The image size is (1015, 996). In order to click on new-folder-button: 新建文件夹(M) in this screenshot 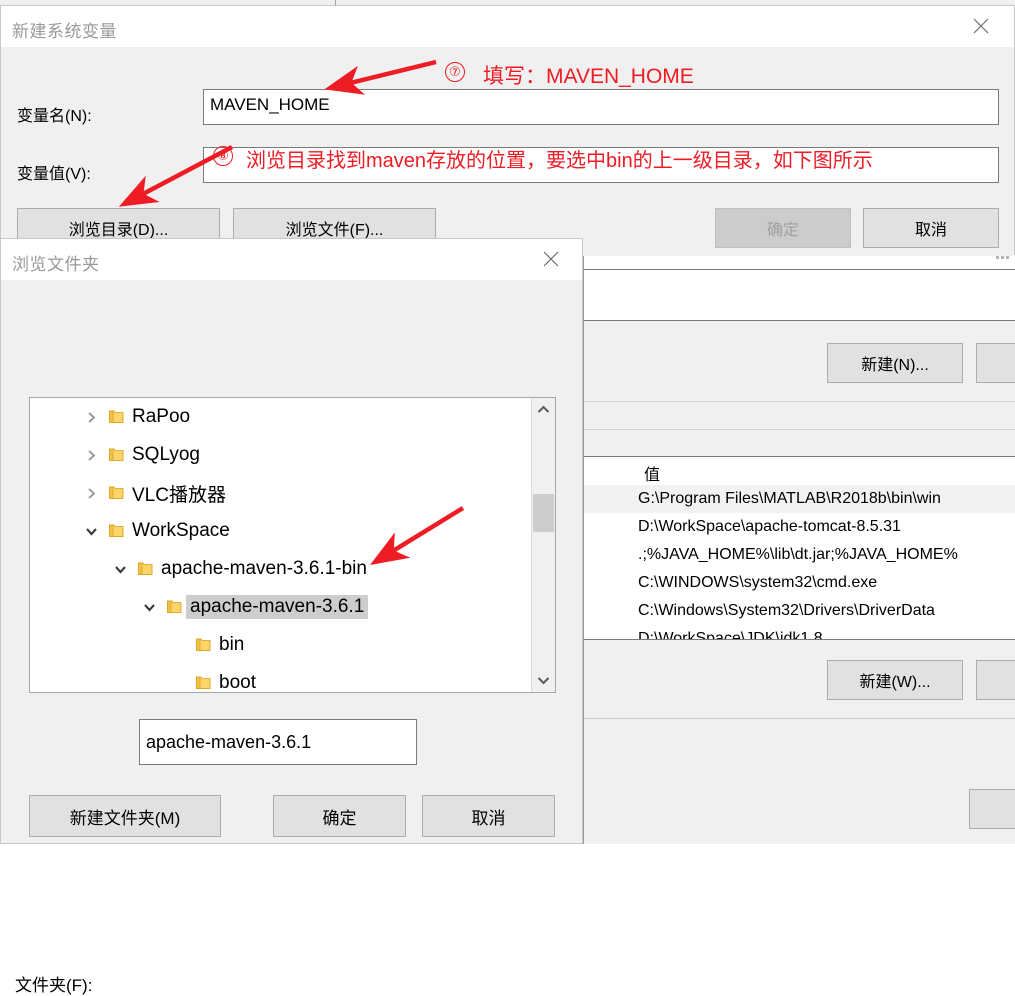, I will do `click(125, 816)`.